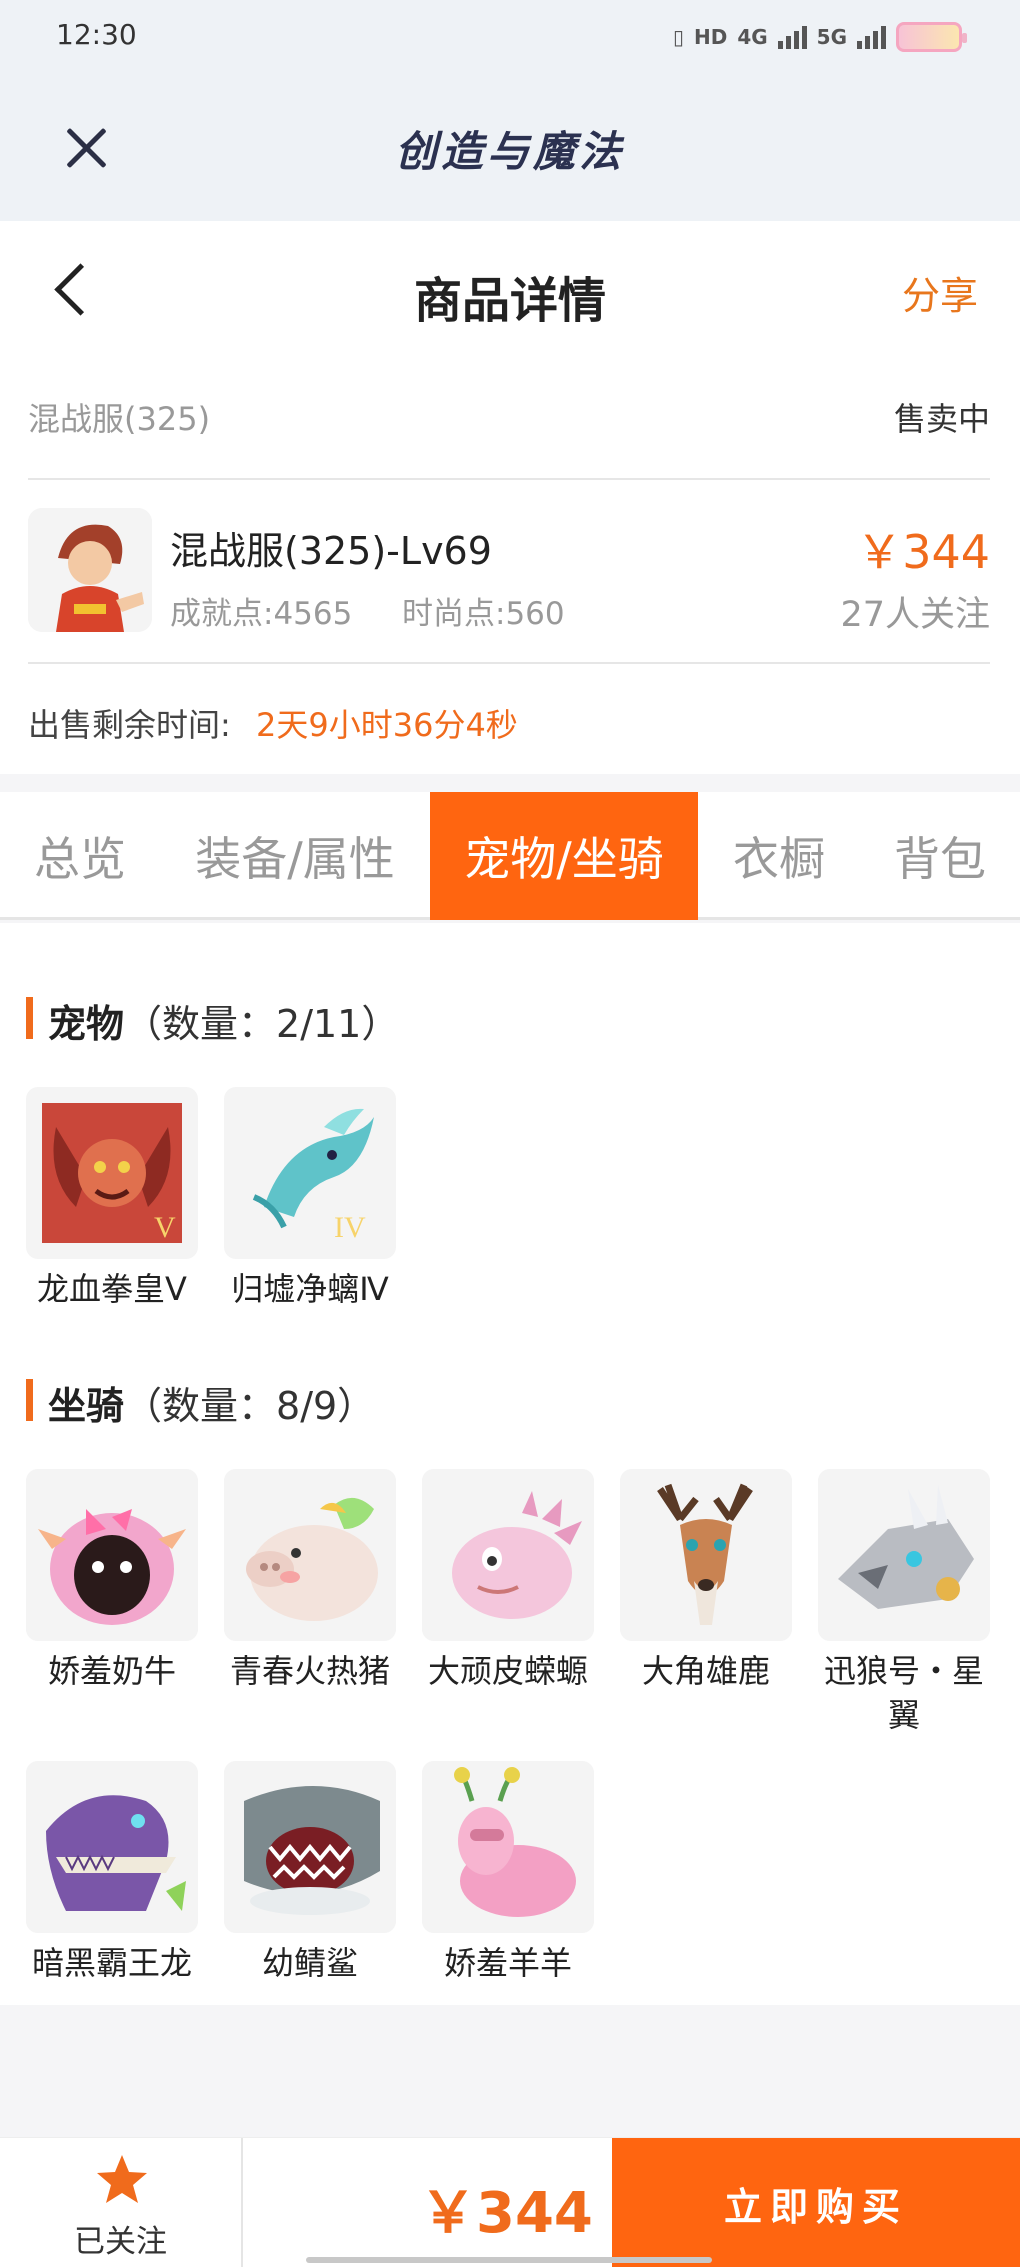 The image size is (1020, 2267). Describe the element at coordinates (507, 1963) in the screenshot. I see `mount-name: 娇羞羊羊` at that location.